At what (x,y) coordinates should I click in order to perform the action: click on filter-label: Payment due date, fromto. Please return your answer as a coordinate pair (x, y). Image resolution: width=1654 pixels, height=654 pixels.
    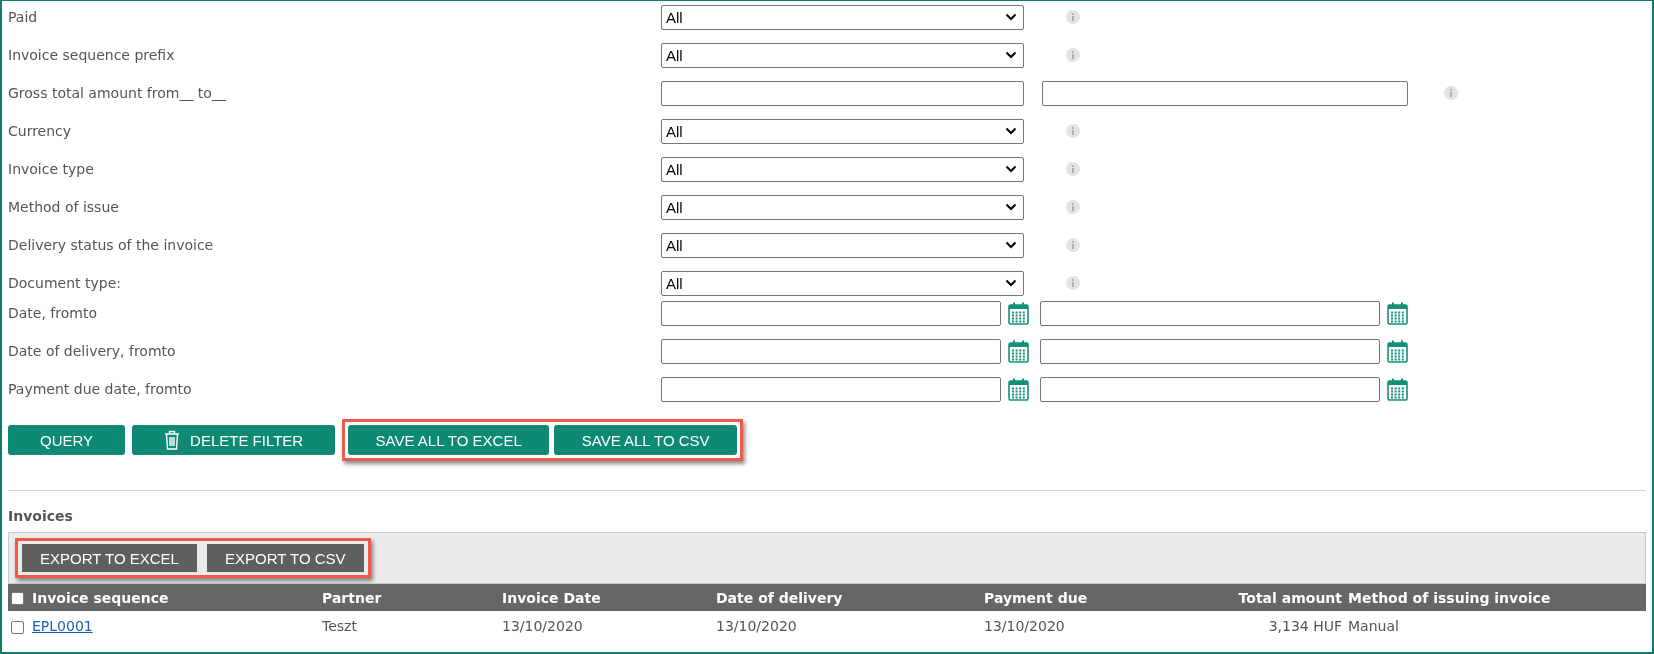
    Looking at the image, I should click on (100, 389).